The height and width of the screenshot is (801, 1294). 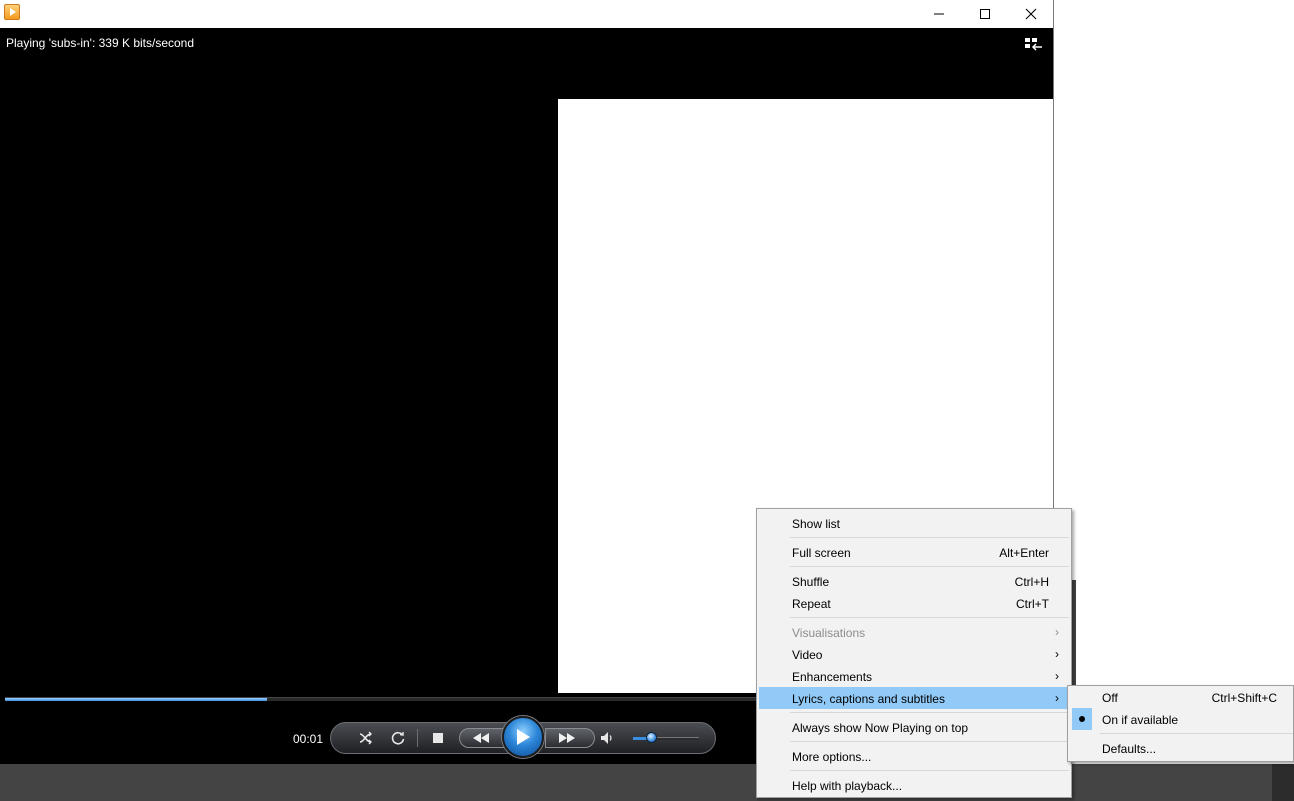 I want to click on rewind-icon, so click(x=481, y=738).